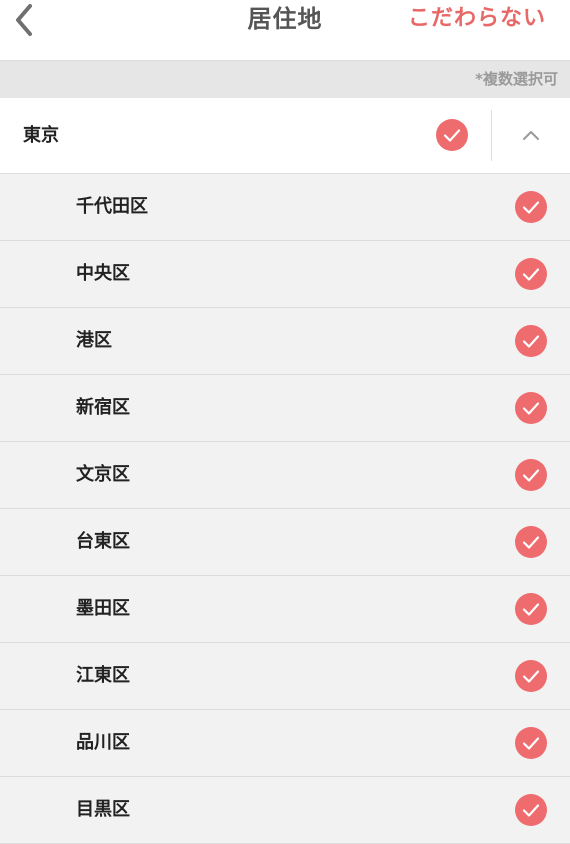  I want to click on ward-label: 目黒区, so click(103, 809).